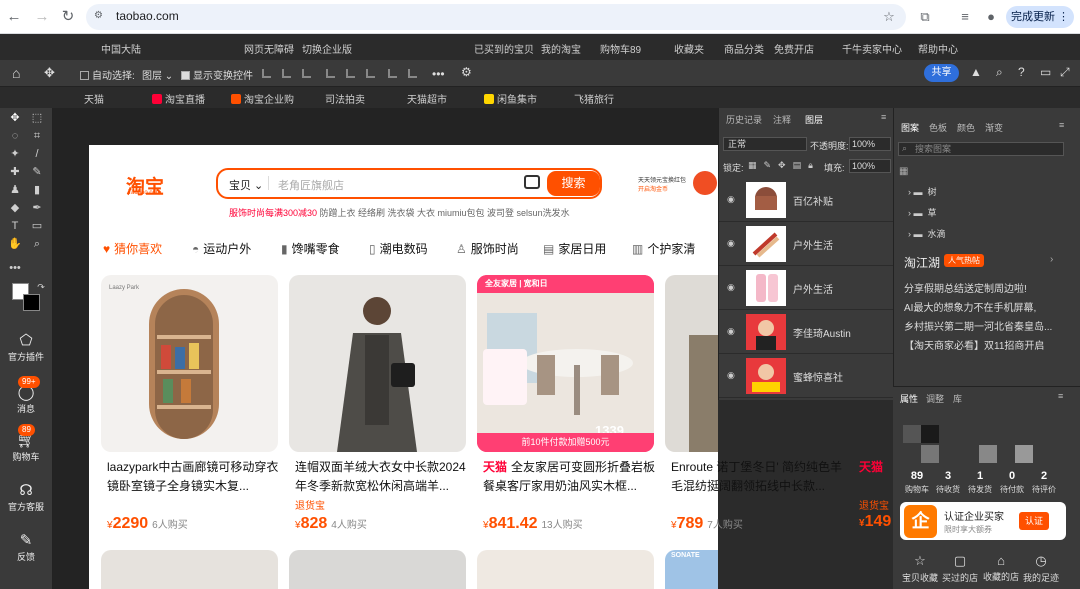  What do you see at coordinates (574, 248) in the screenshot?
I see `cat-tab-home: ▤ 家居日用` at bounding box center [574, 248].